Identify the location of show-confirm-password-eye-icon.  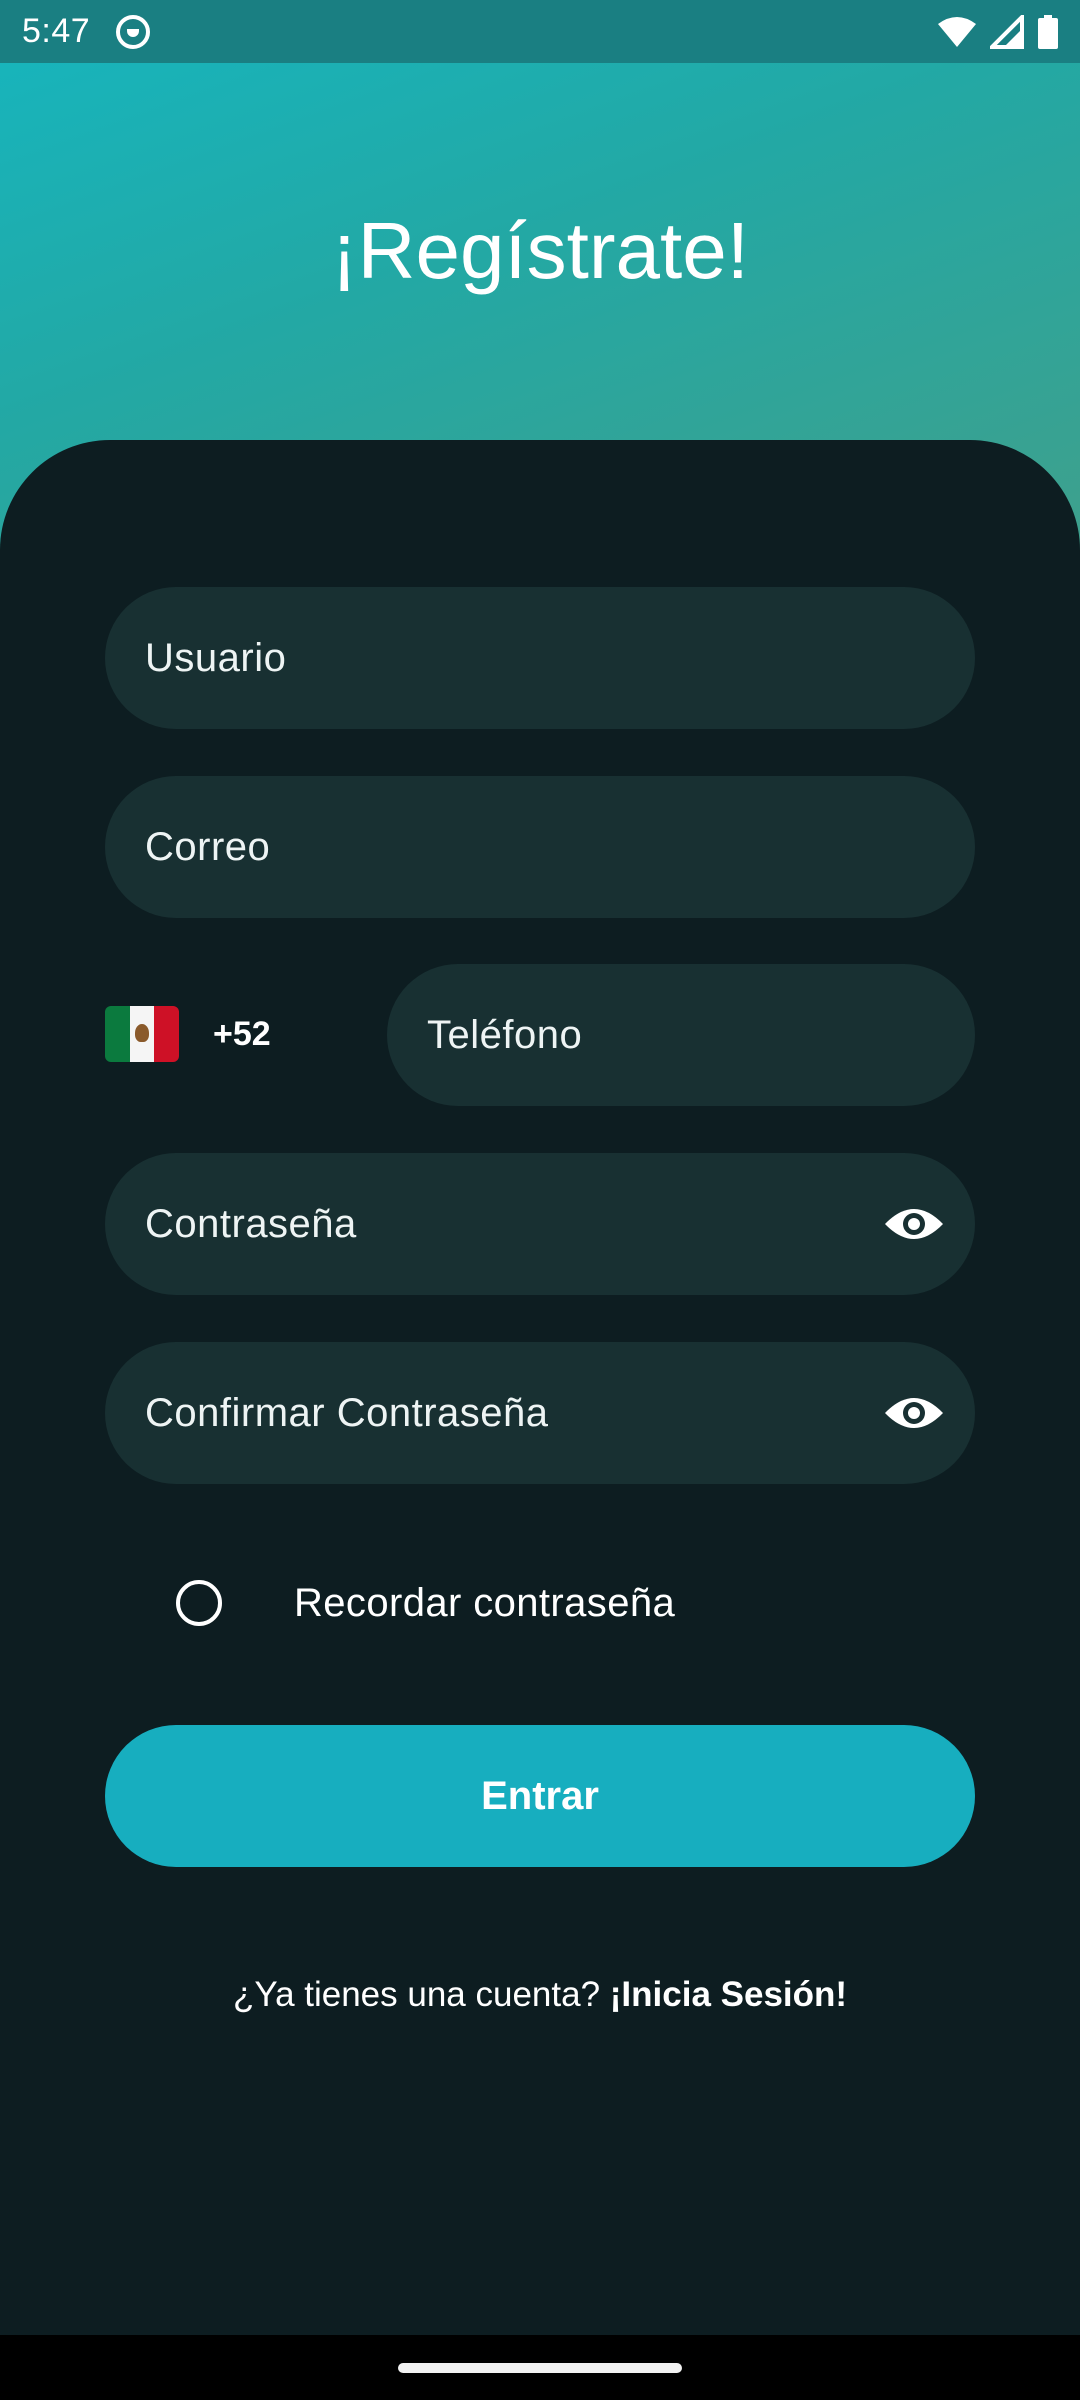
(914, 1413).